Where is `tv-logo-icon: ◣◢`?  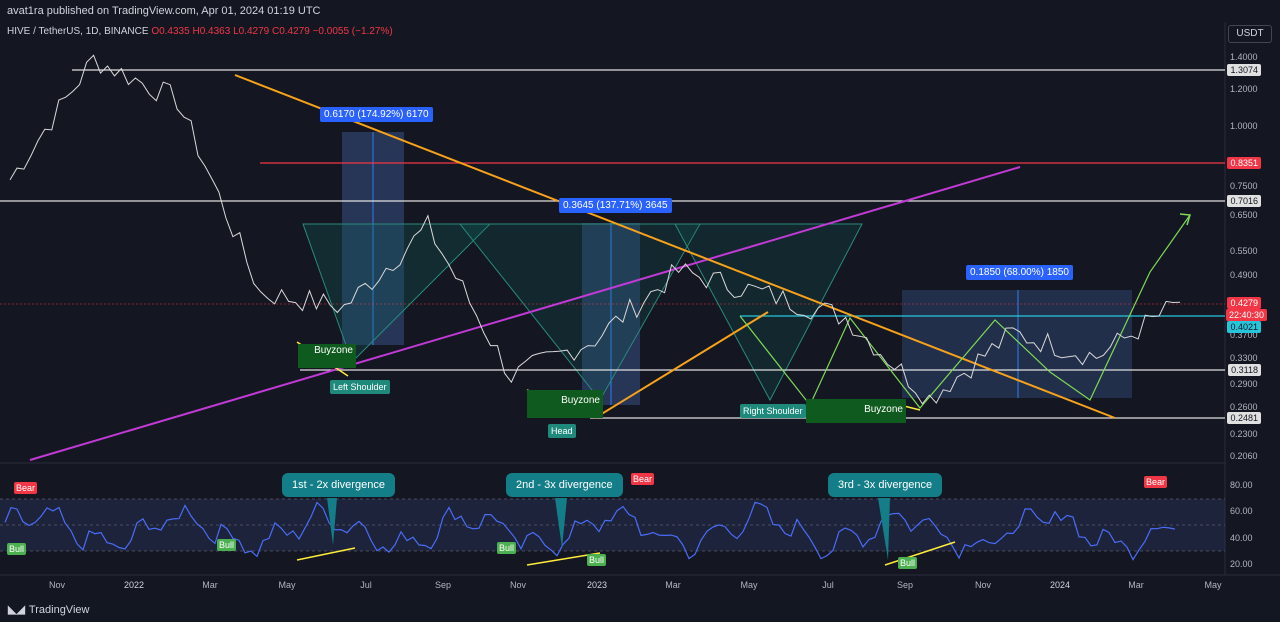 tv-logo-icon: ◣◢ is located at coordinates (16, 610).